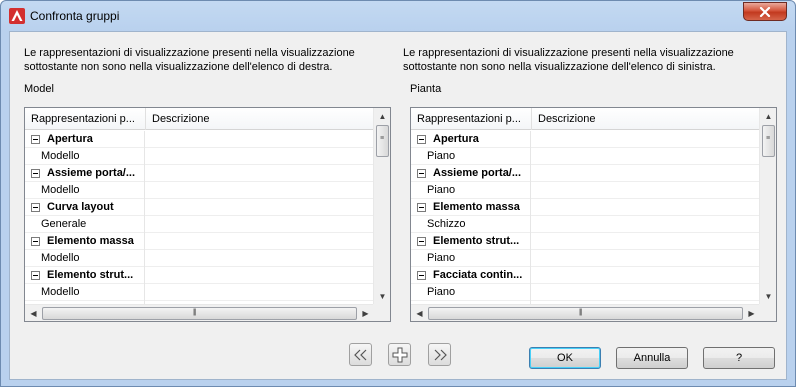 Image resolution: width=796 pixels, height=387 pixels. I want to click on autocad-logo-icon, so click(17, 16).